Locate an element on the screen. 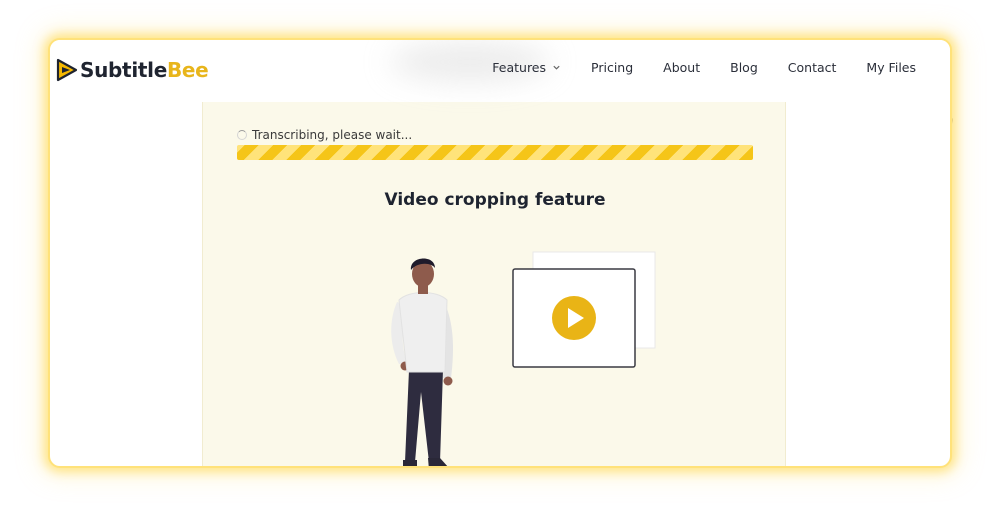 The height and width of the screenshot is (506, 1000). chevron-down-icon is located at coordinates (556, 67).